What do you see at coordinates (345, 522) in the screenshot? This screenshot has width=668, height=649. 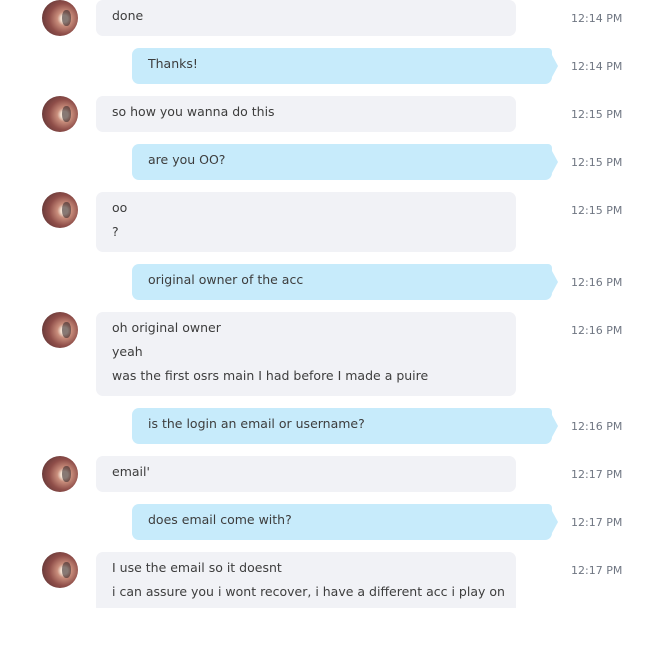 I see `outgoing-message-bubble: does email come with?` at bounding box center [345, 522].